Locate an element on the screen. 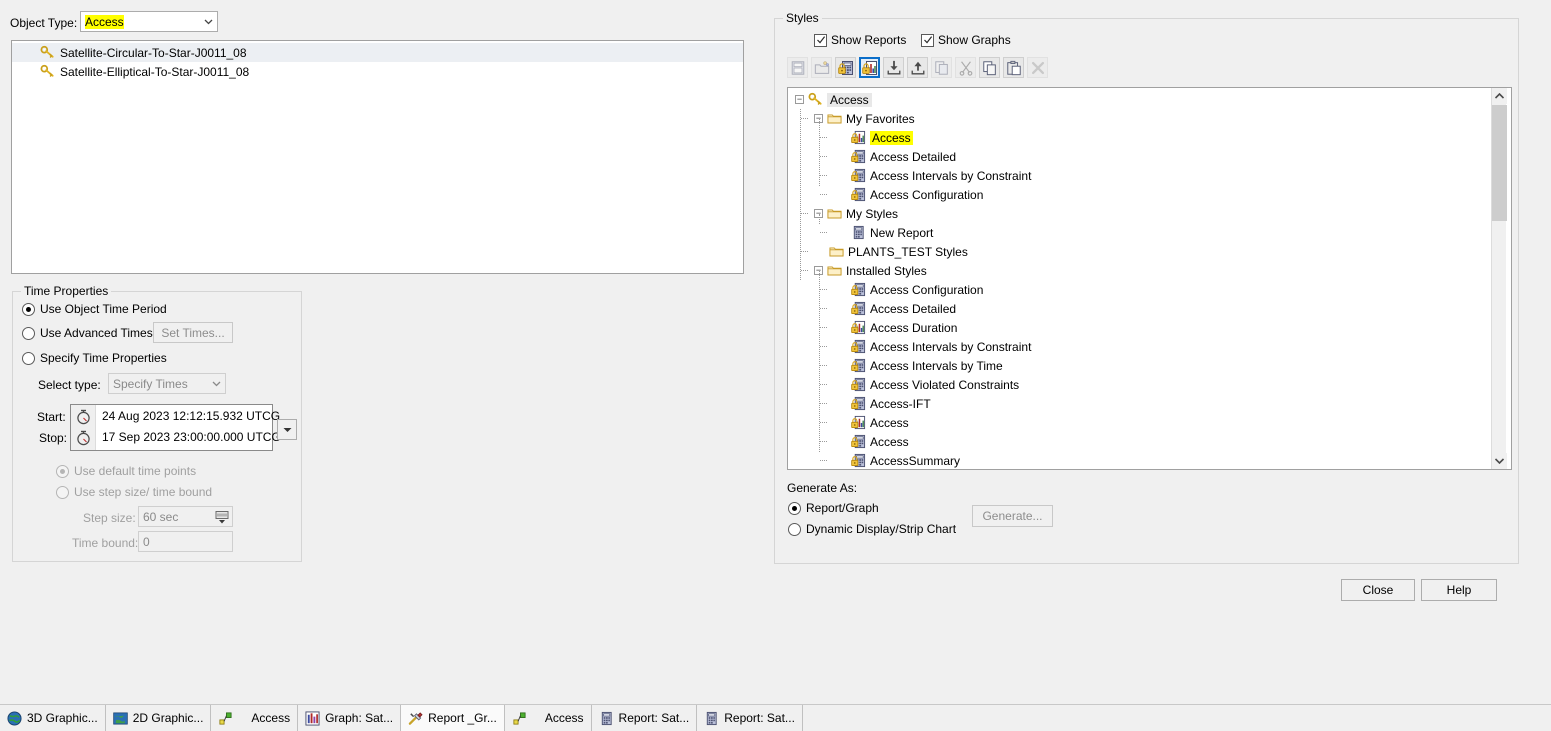  tree-item-label: Installed Styles is located at coordinates (886, 270).